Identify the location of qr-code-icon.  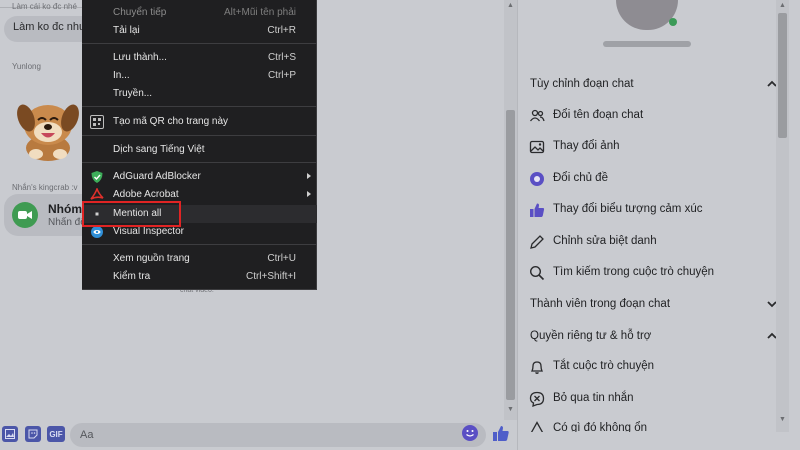
(97, 122).